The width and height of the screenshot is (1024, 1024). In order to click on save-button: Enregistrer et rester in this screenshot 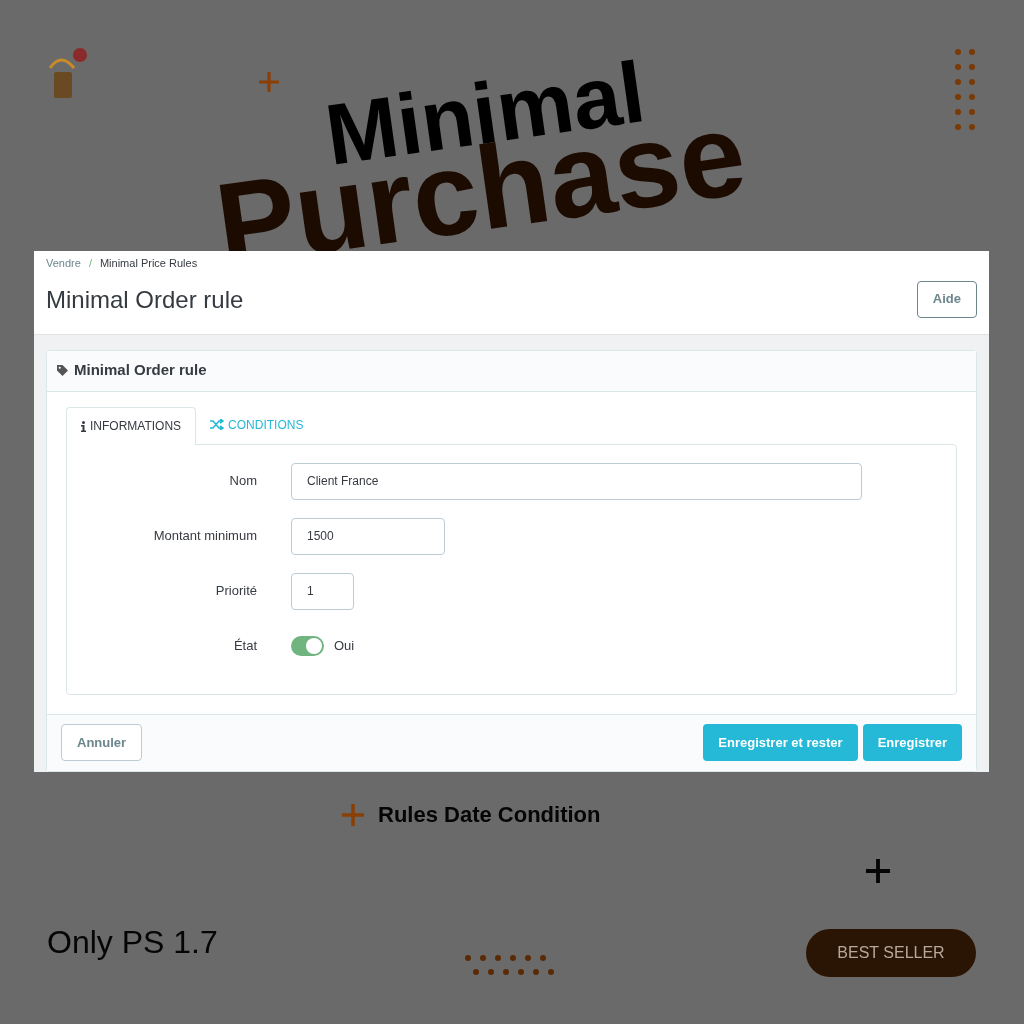, I will do `click(780, 742)`.